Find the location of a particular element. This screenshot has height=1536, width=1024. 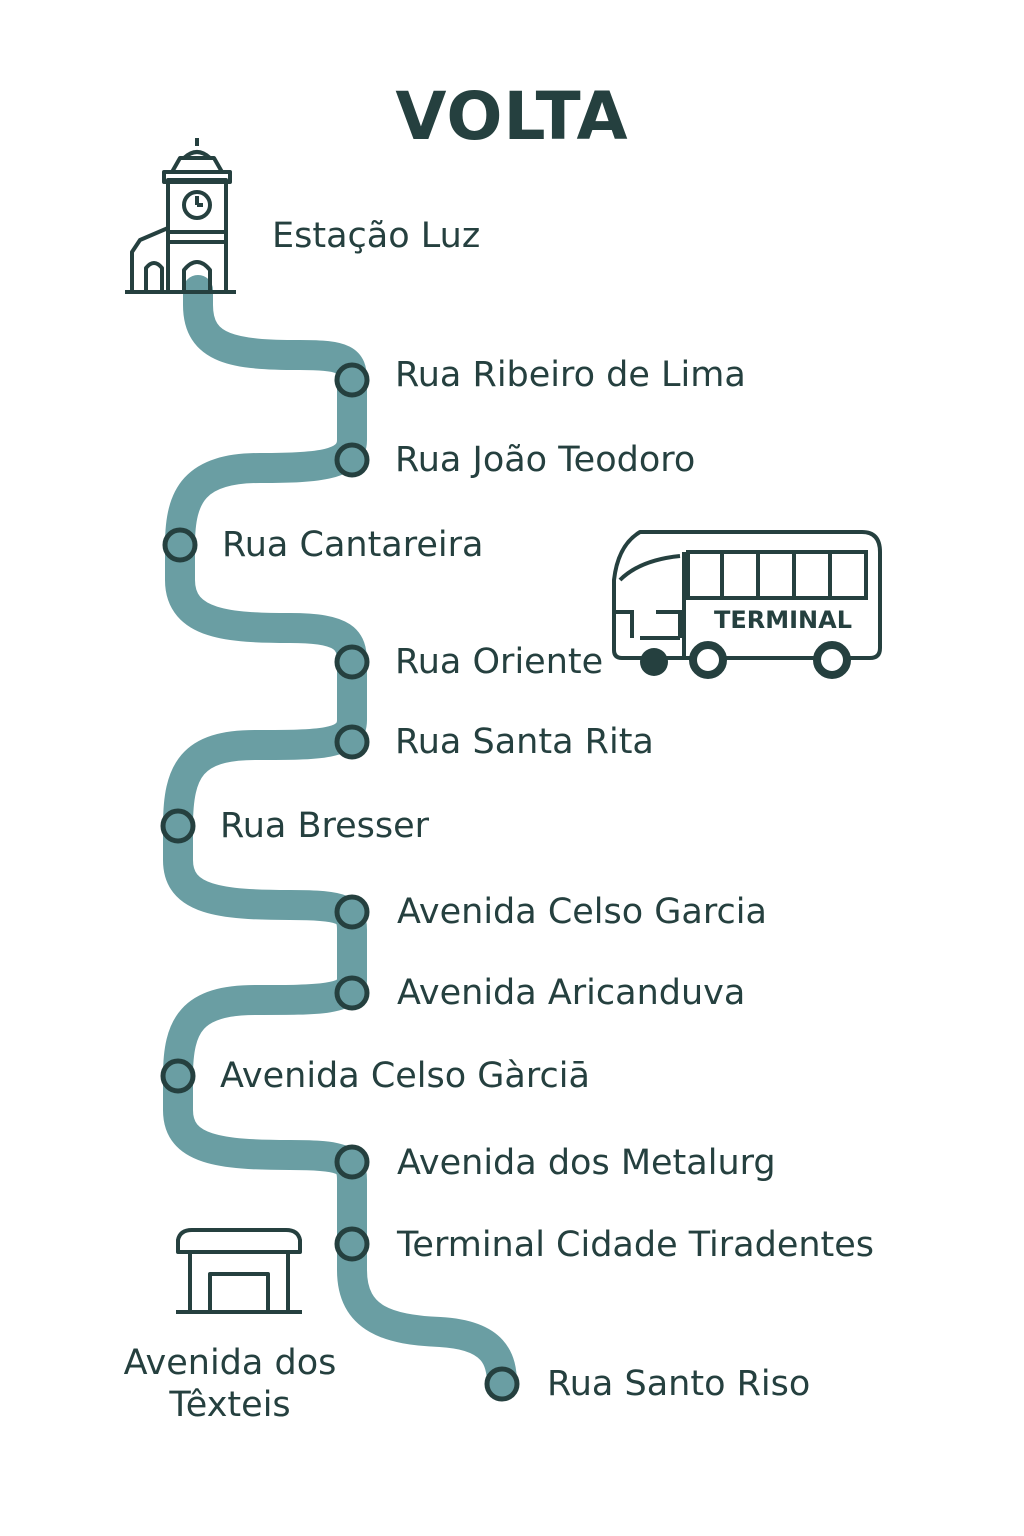

church-clock-tower-icon is located at coordinates (180, 216).